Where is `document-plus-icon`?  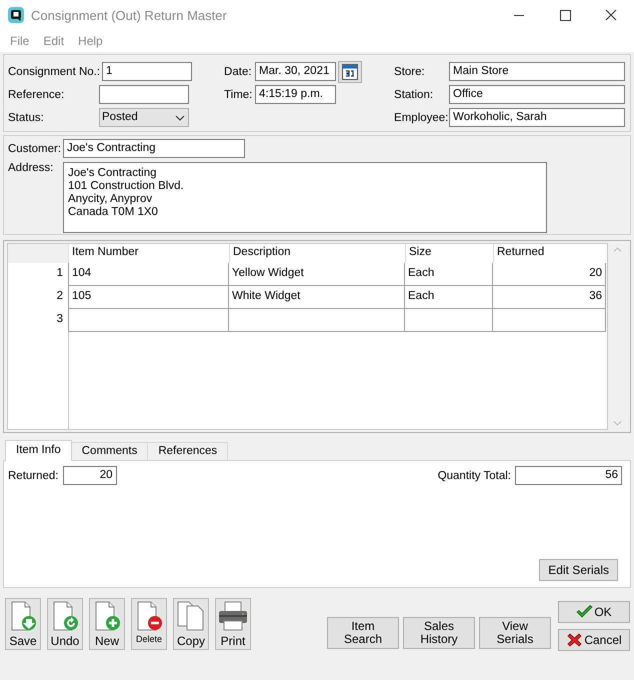 document-plus-icon is located at coordinates (107, 616).